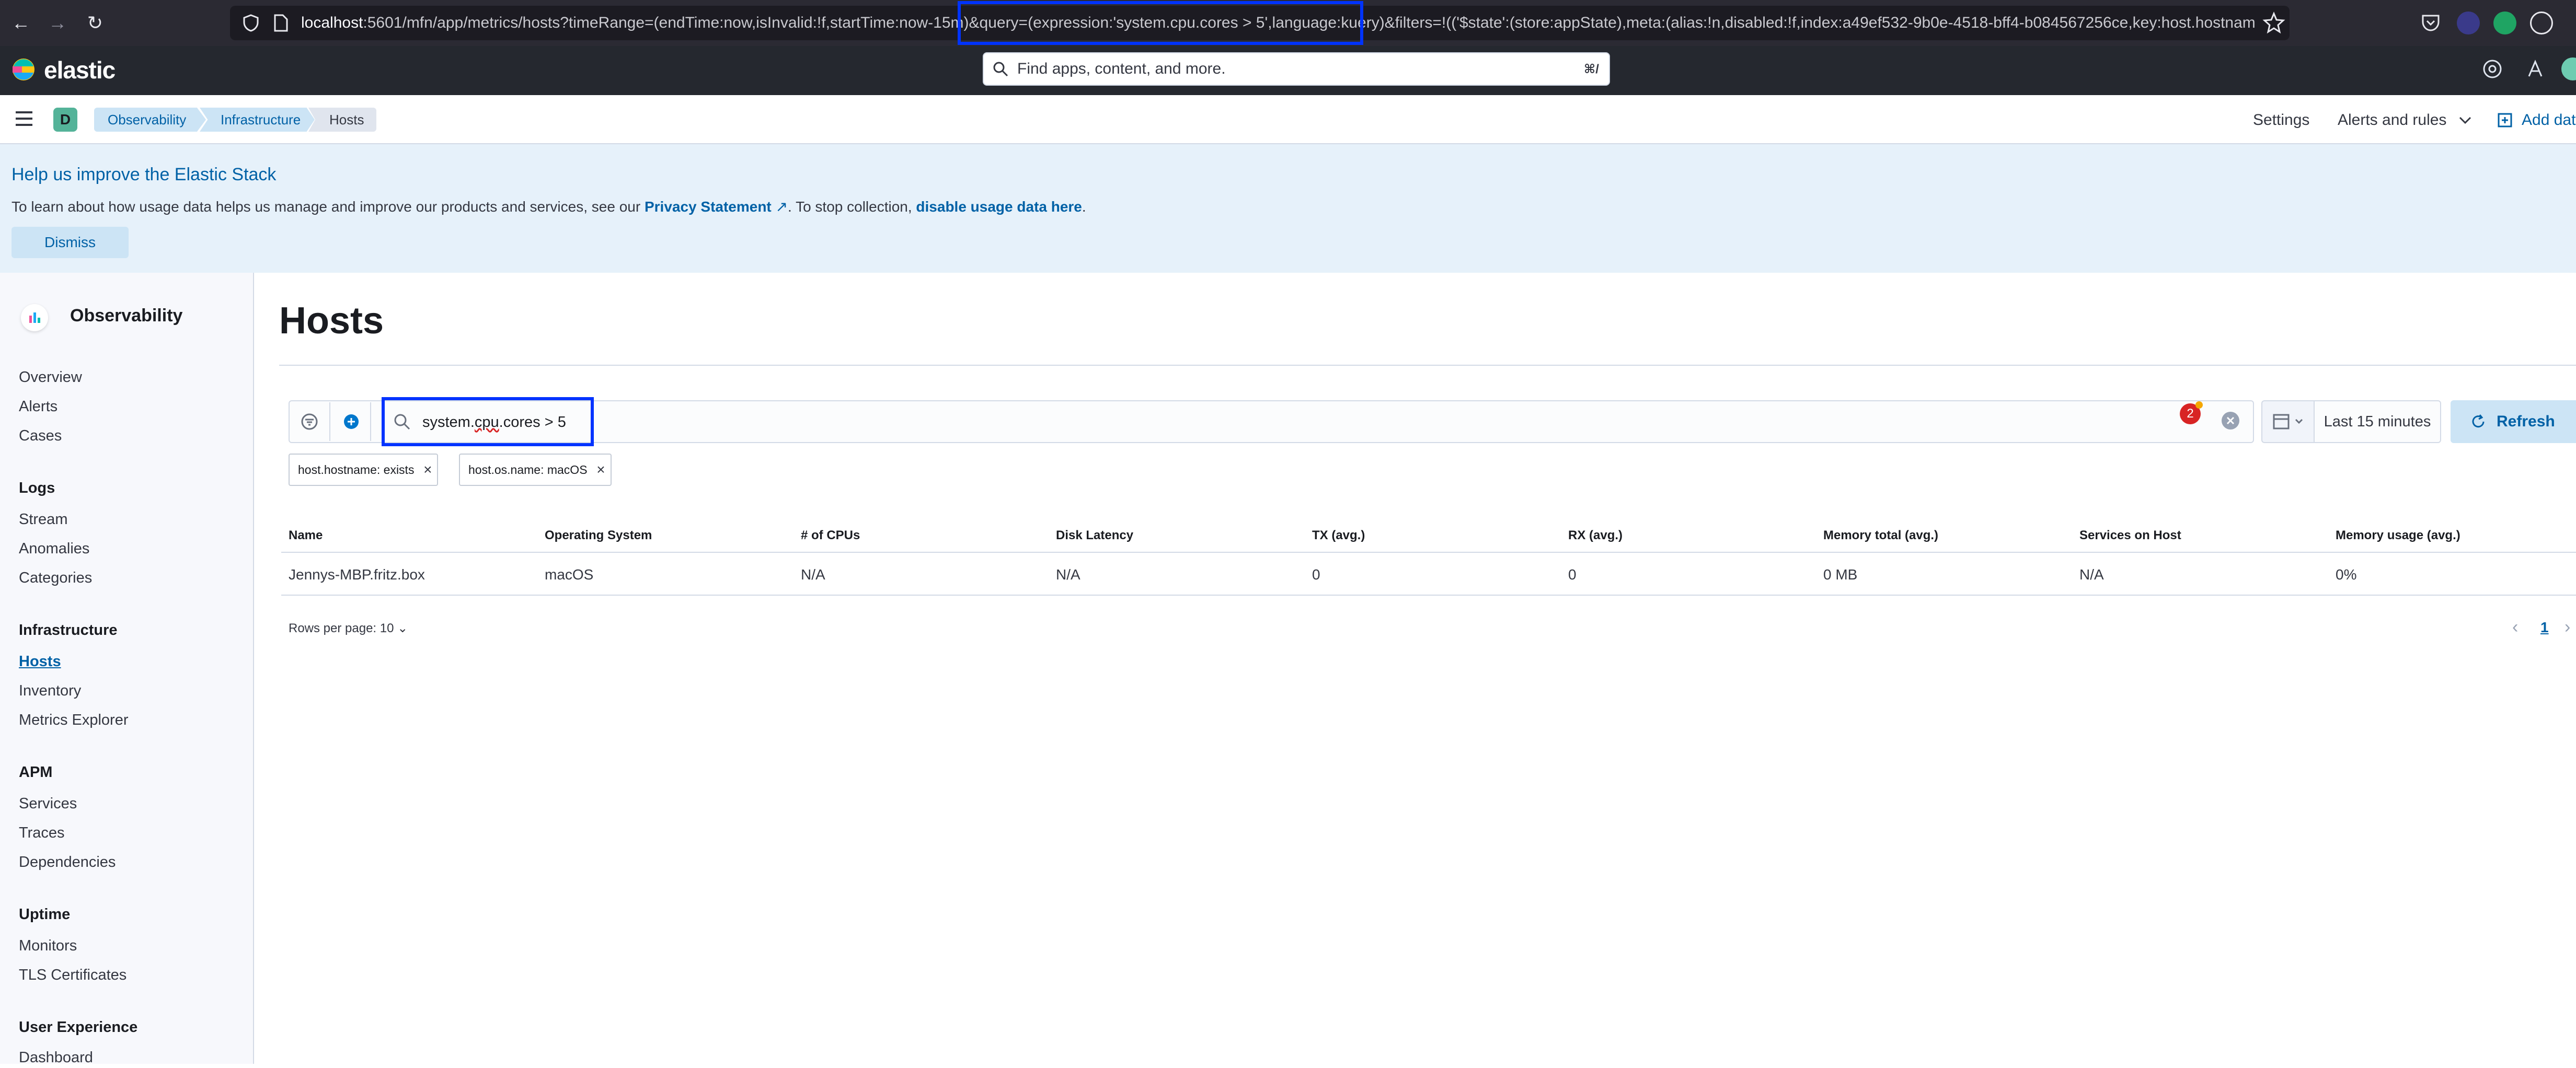 The image size is (2576, 1068). What do you see at coordinates (2281, 120) in the screenshot?
I see `settings-link: Settings` at bounding box center [2281, 120].